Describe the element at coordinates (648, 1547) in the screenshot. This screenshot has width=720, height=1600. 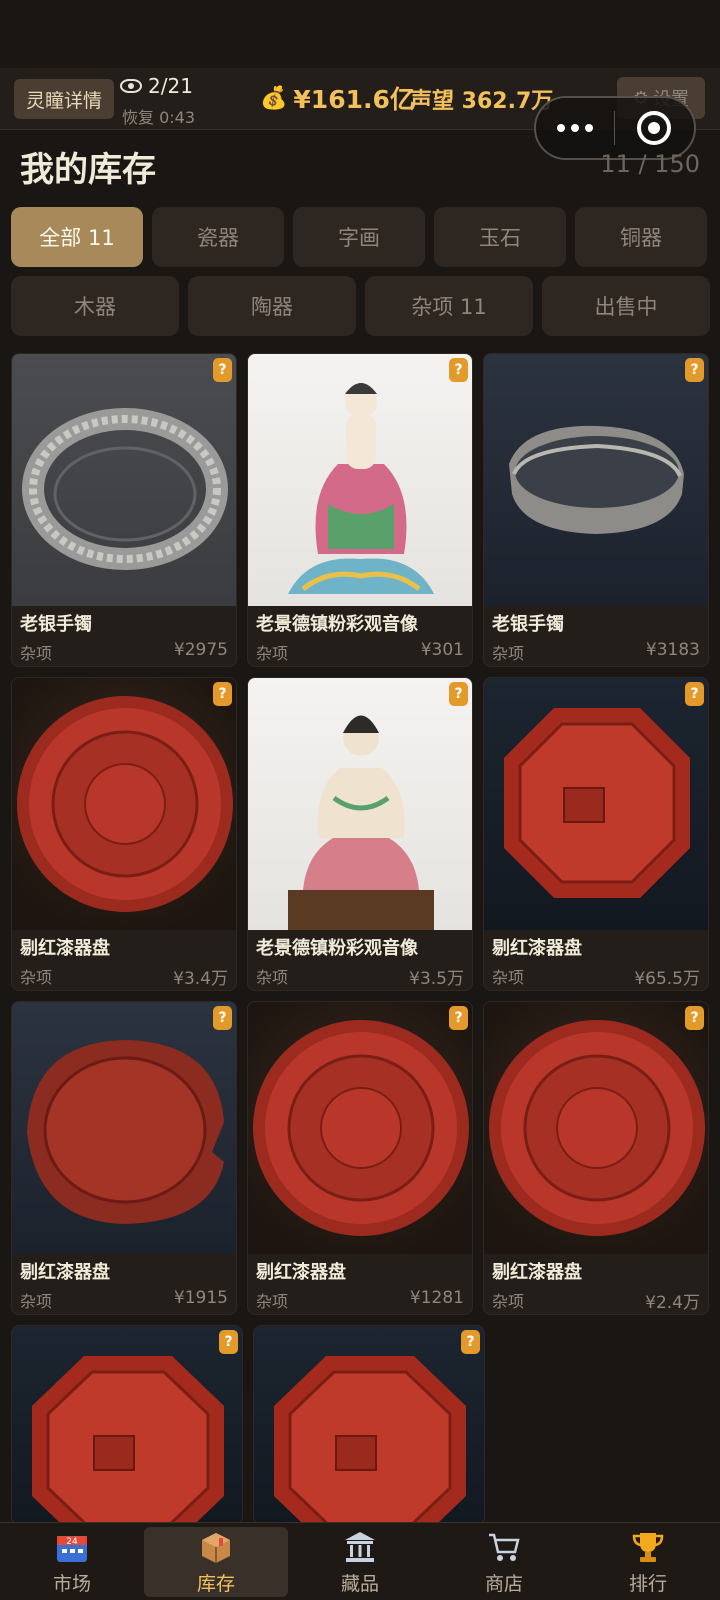
I see `trophy-icon` at that location.